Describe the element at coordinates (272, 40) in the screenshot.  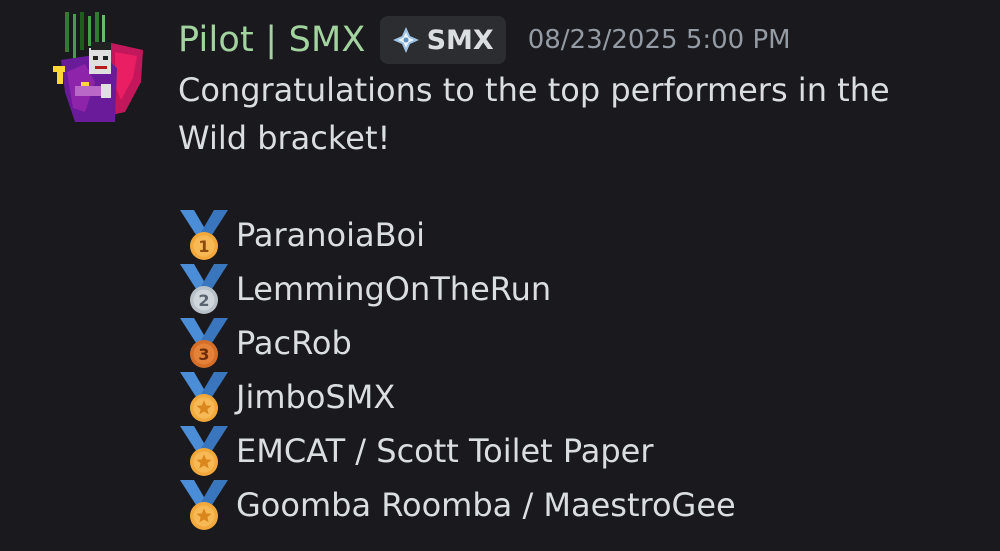
I see `author-username: Pilot | SMX` at that location.